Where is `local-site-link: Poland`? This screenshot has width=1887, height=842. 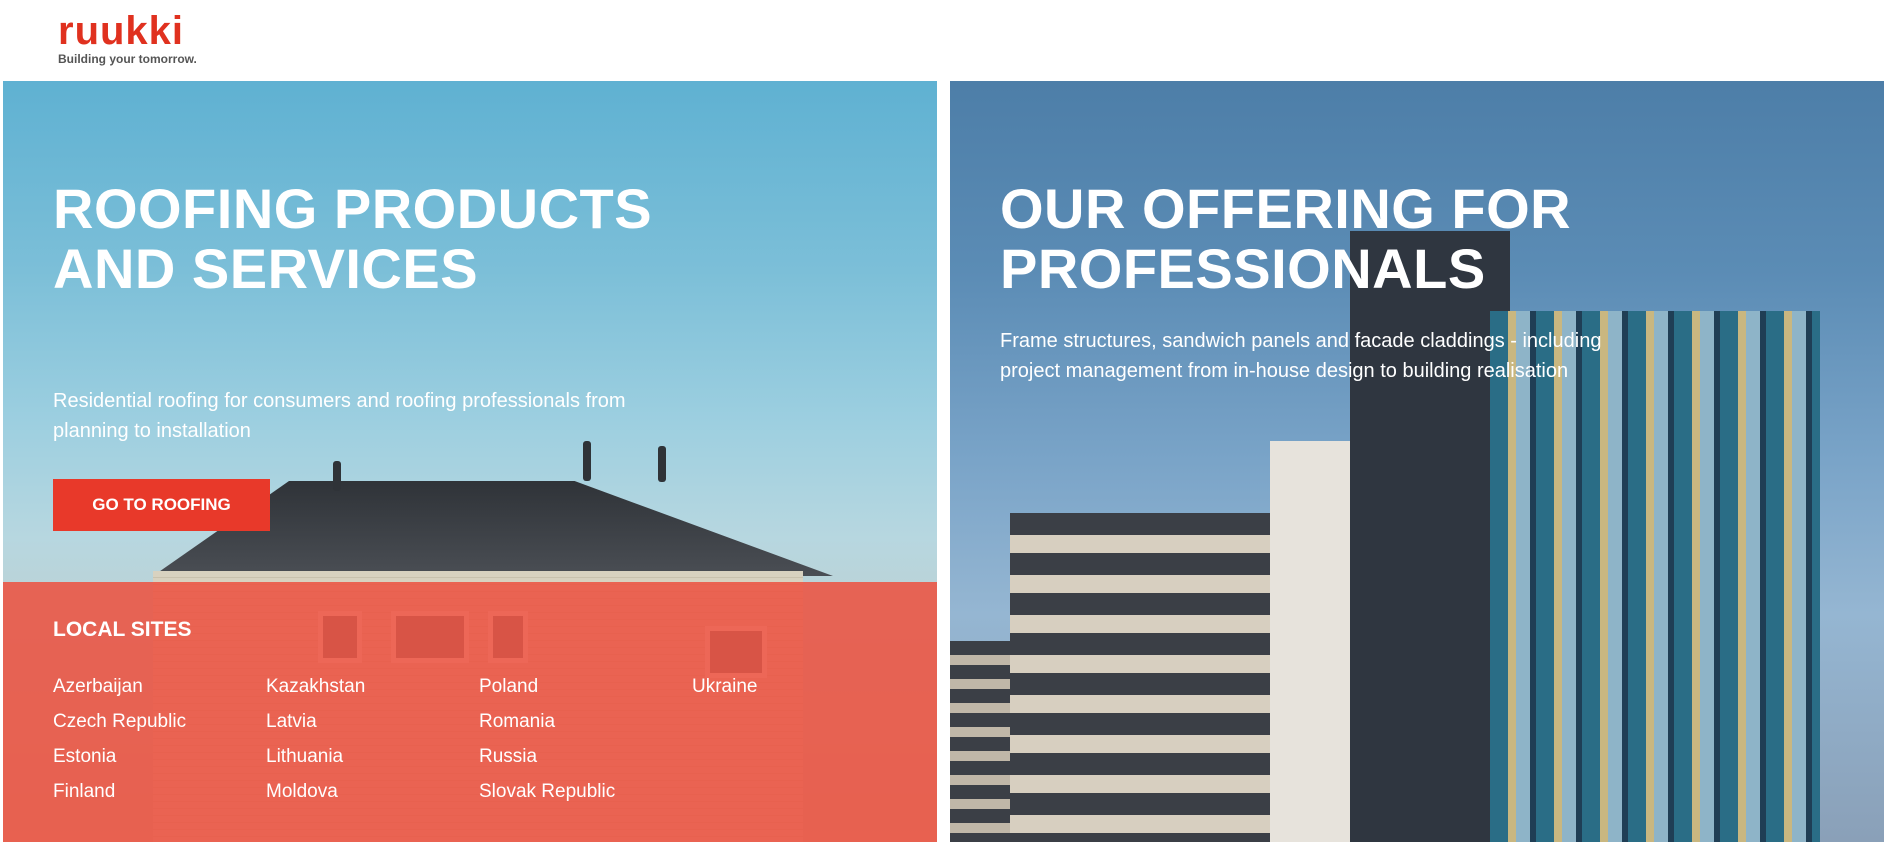
local-site-link: Poland is located at coordinates (585, 692).